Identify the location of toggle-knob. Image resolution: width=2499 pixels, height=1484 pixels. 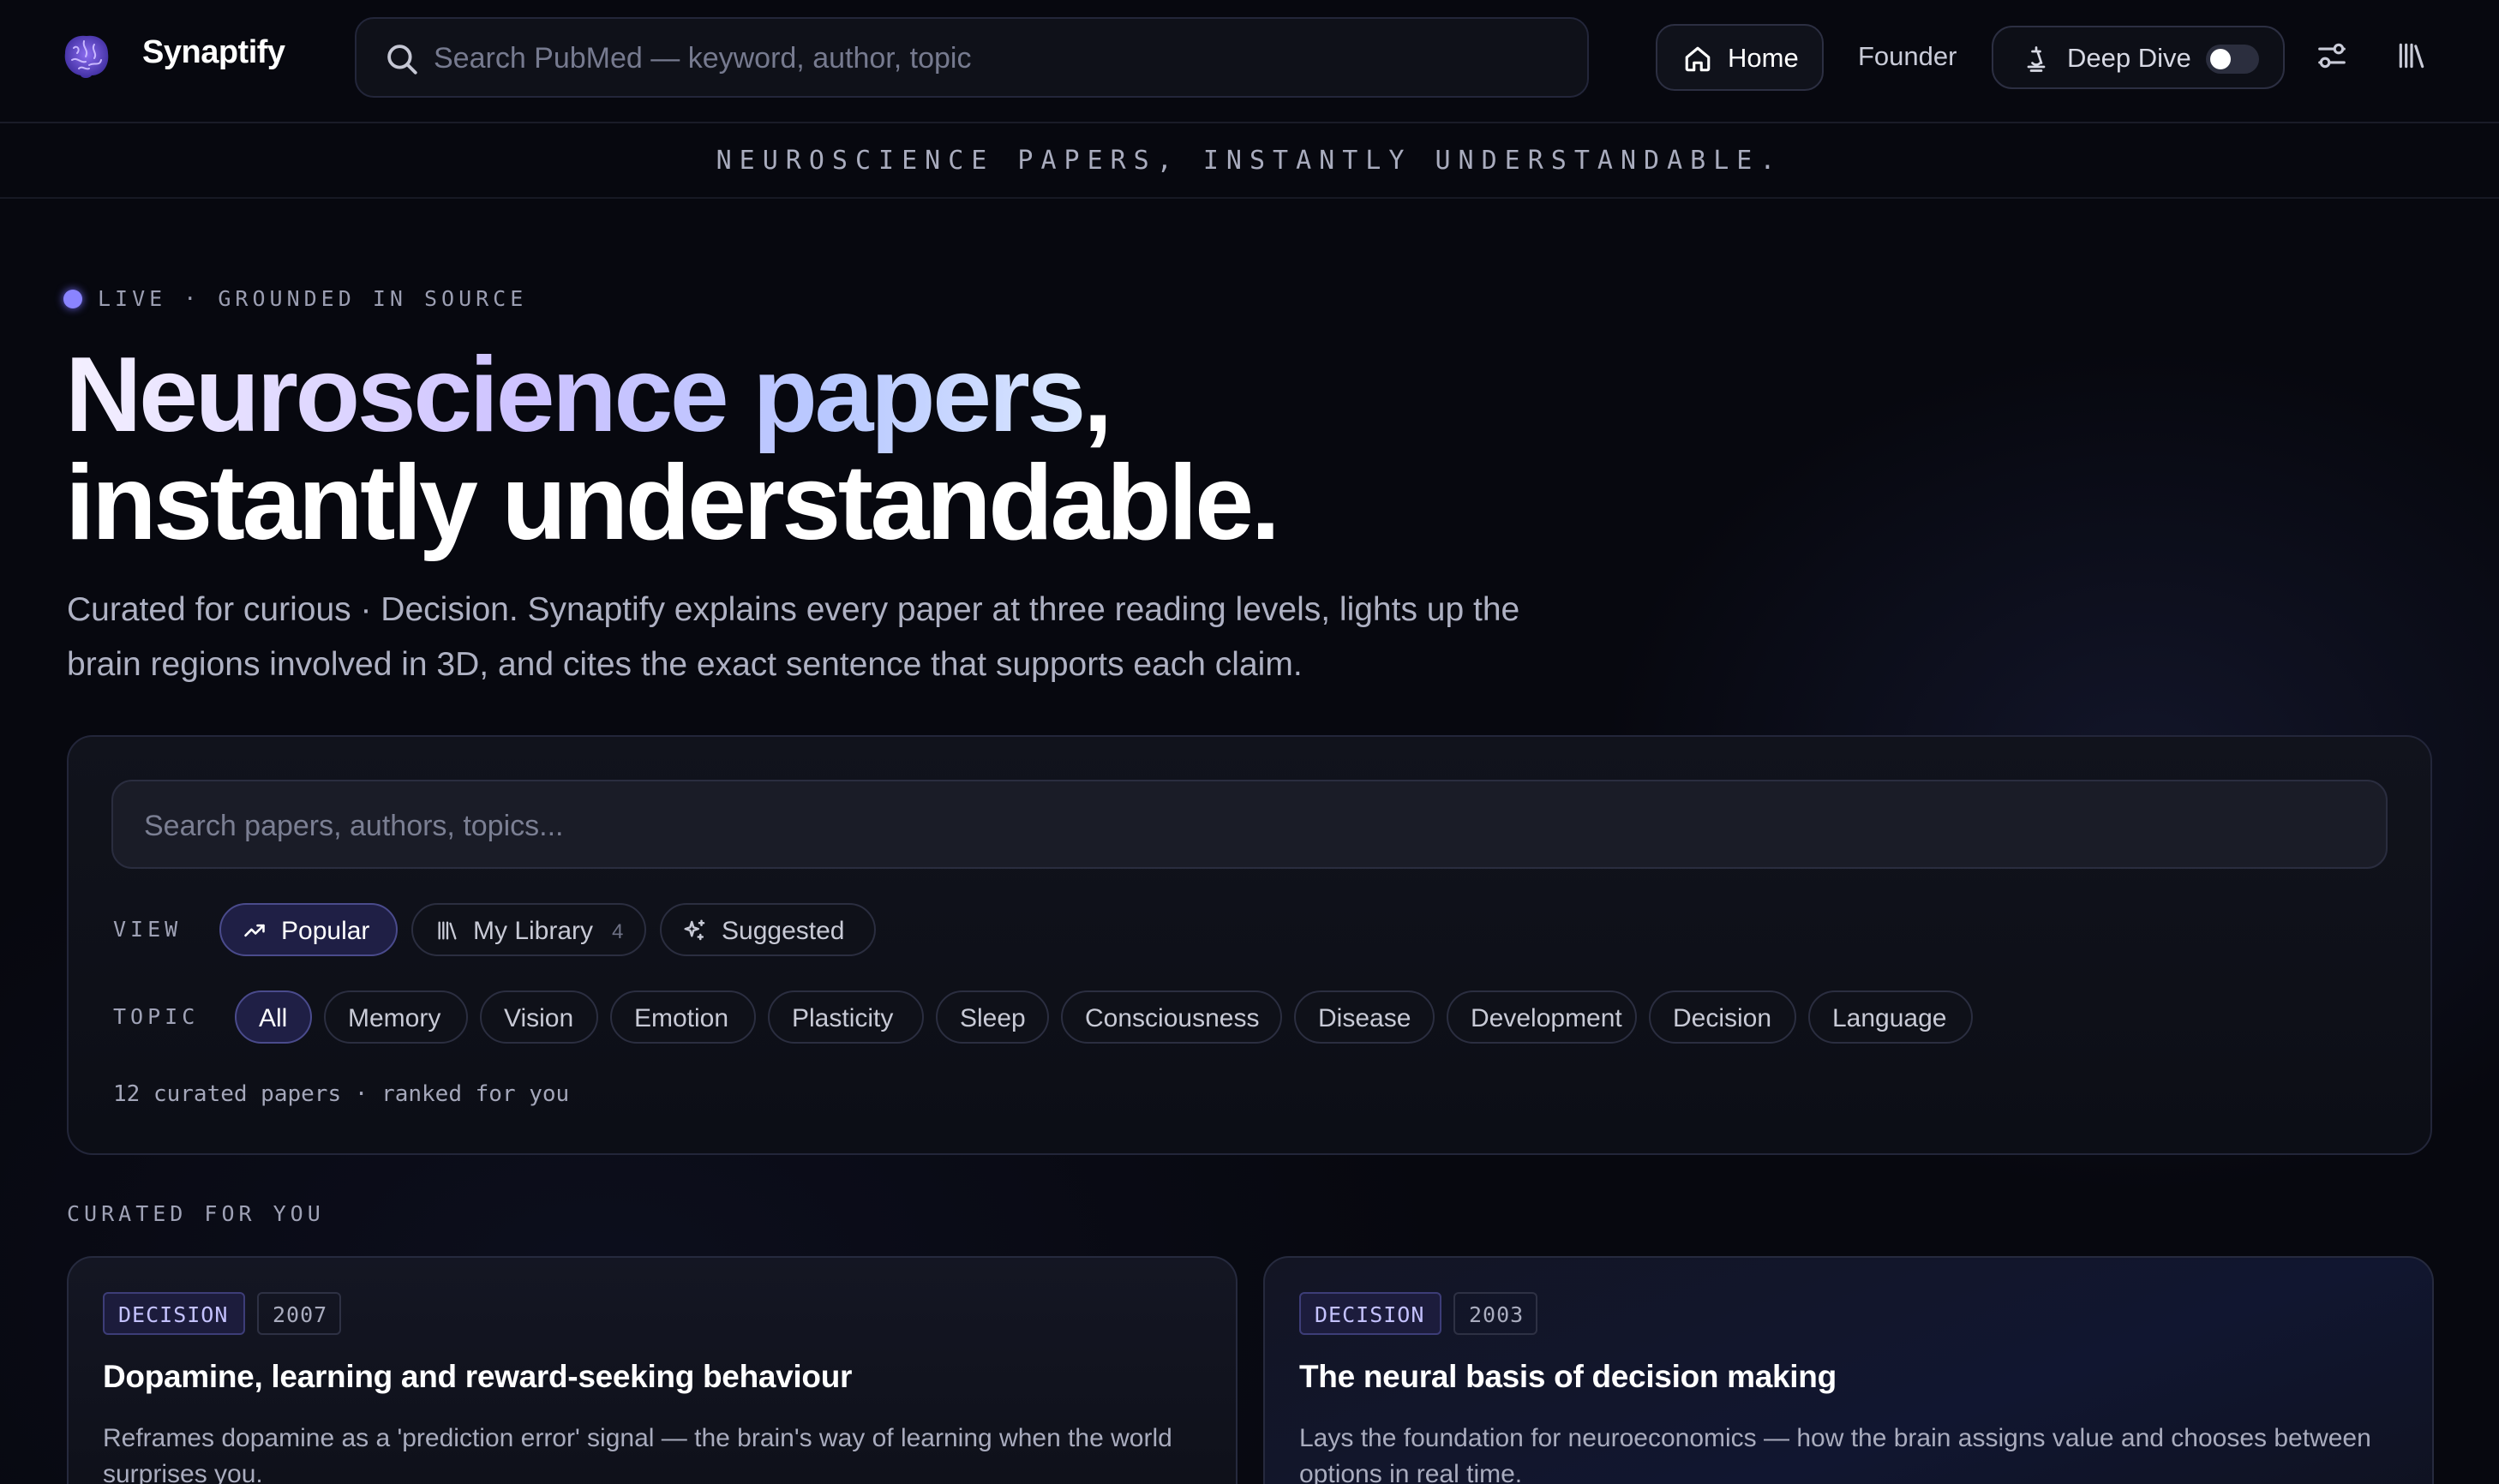
(2220, 59).